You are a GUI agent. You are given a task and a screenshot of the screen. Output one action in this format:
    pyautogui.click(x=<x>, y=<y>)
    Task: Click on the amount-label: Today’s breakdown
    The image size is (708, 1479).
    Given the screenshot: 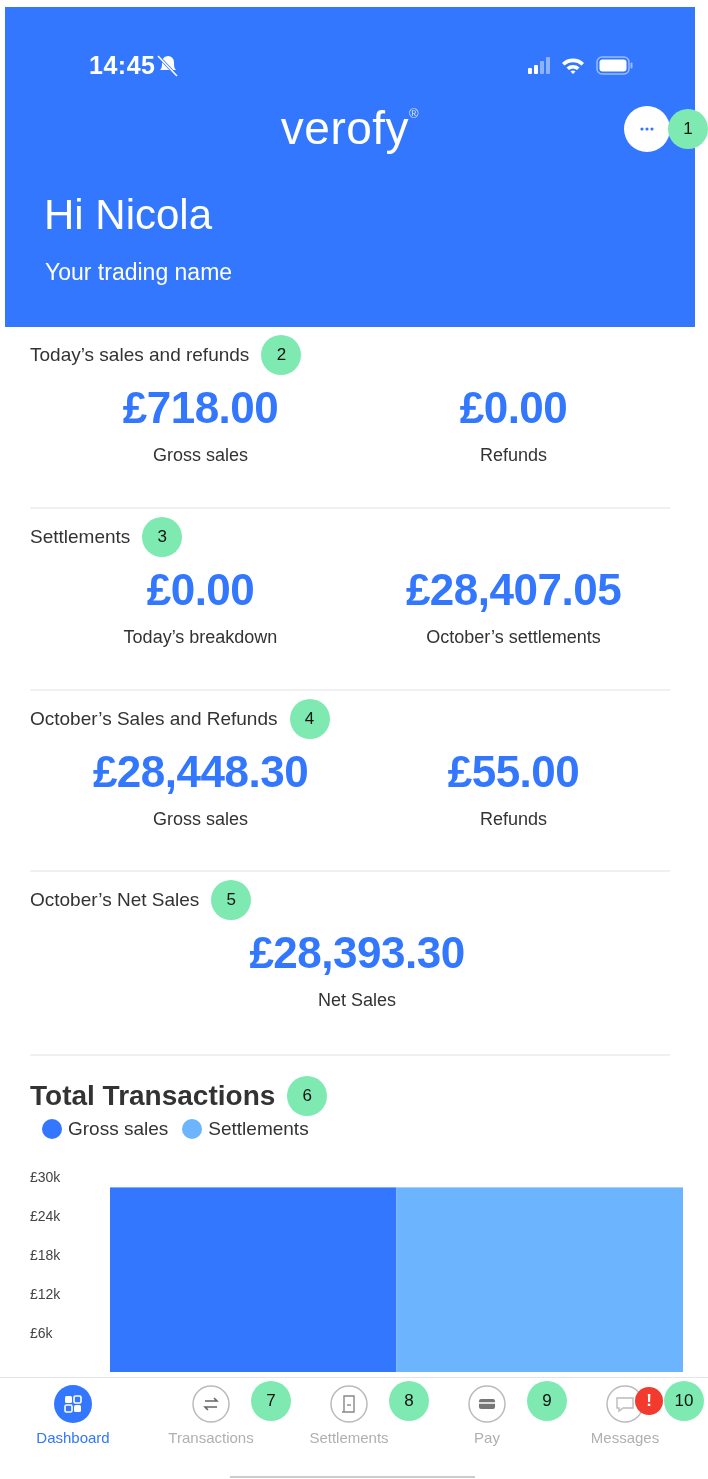 What is the action you would take?
    pyautogui.click(x=200, y=637)
    